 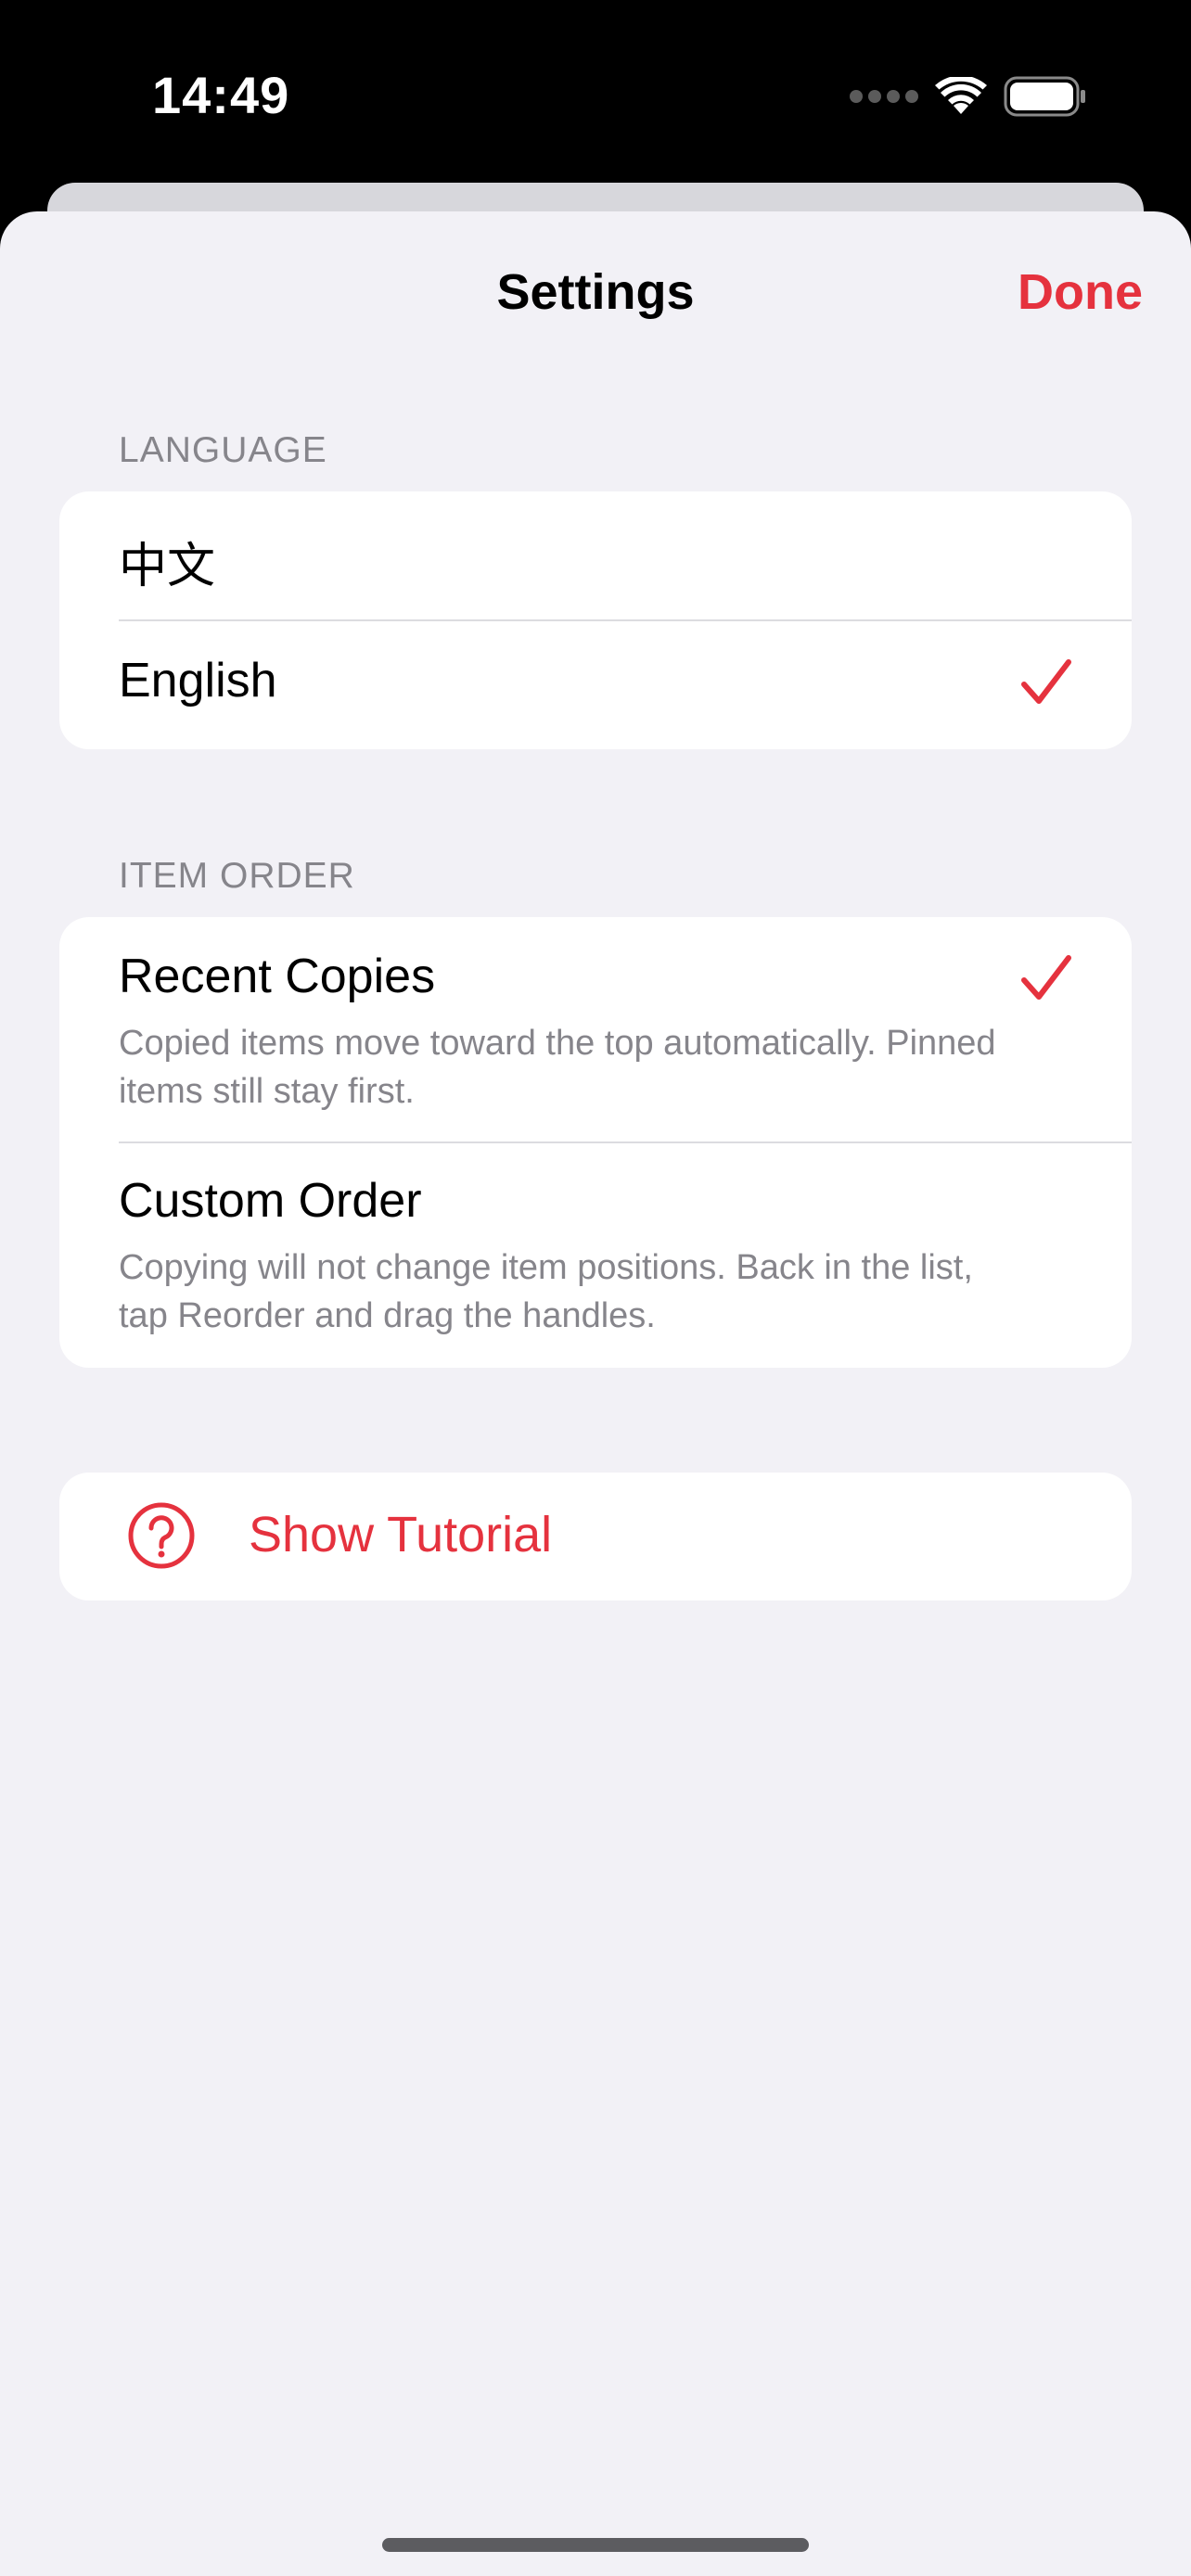 I want to click on home-indicator, so click(x=595, y=2545).